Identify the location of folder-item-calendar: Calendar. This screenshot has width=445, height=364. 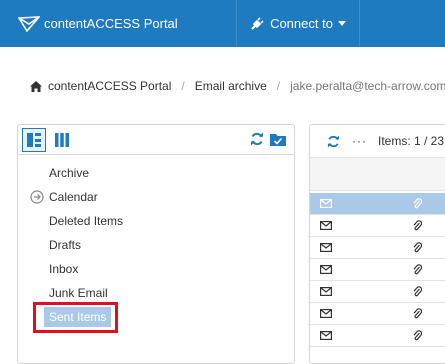
(156, 197).